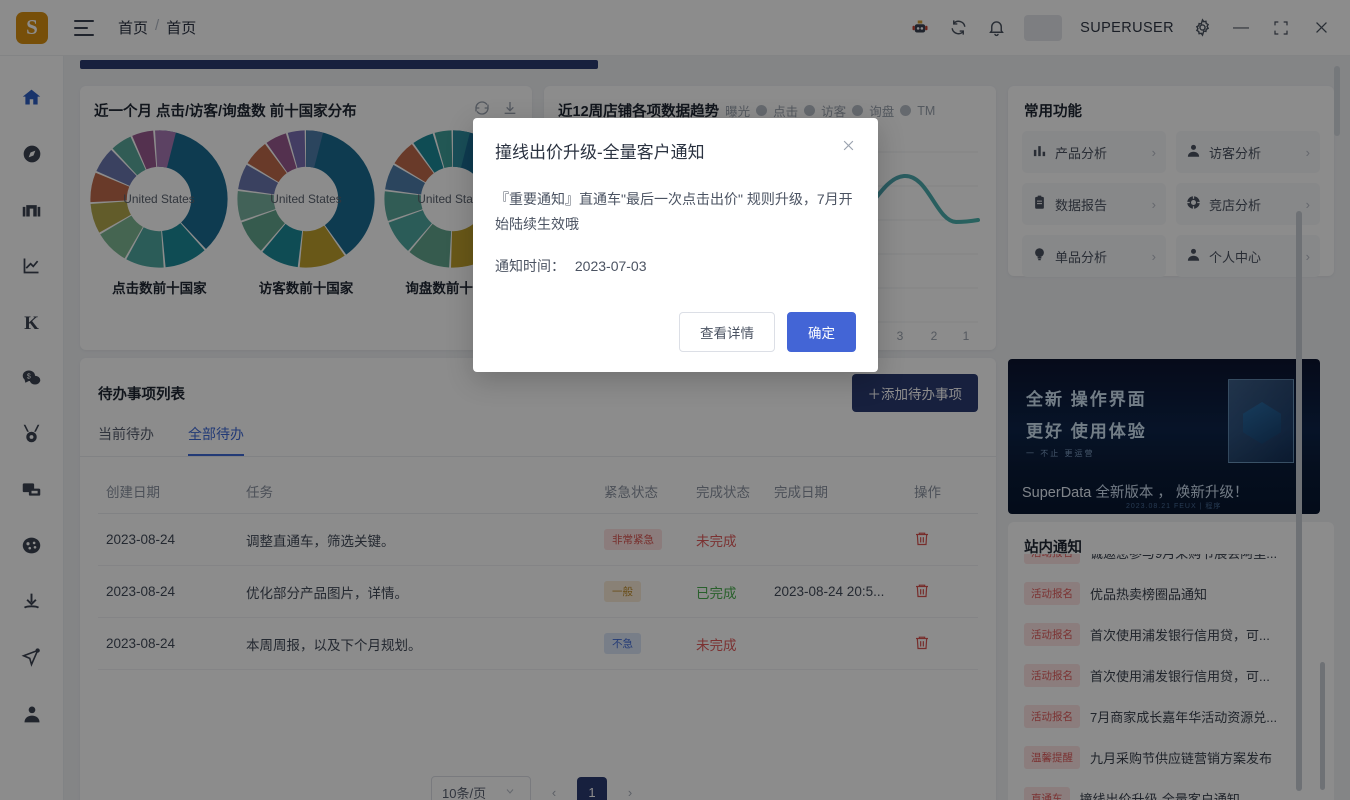  I want to click on modal-footer: 查看详情 确定, so click(767, 332).